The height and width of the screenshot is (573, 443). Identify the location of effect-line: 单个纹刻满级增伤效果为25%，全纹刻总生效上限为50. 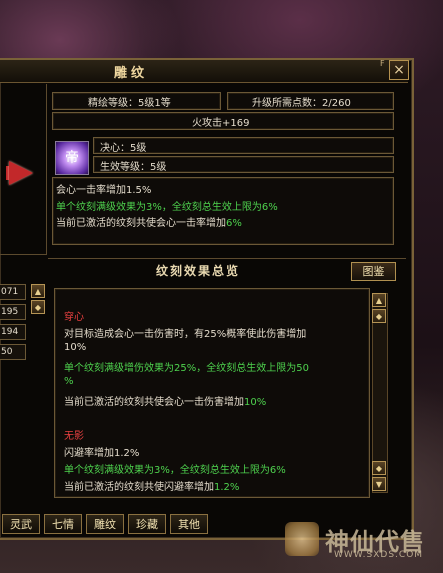
(186, 368).